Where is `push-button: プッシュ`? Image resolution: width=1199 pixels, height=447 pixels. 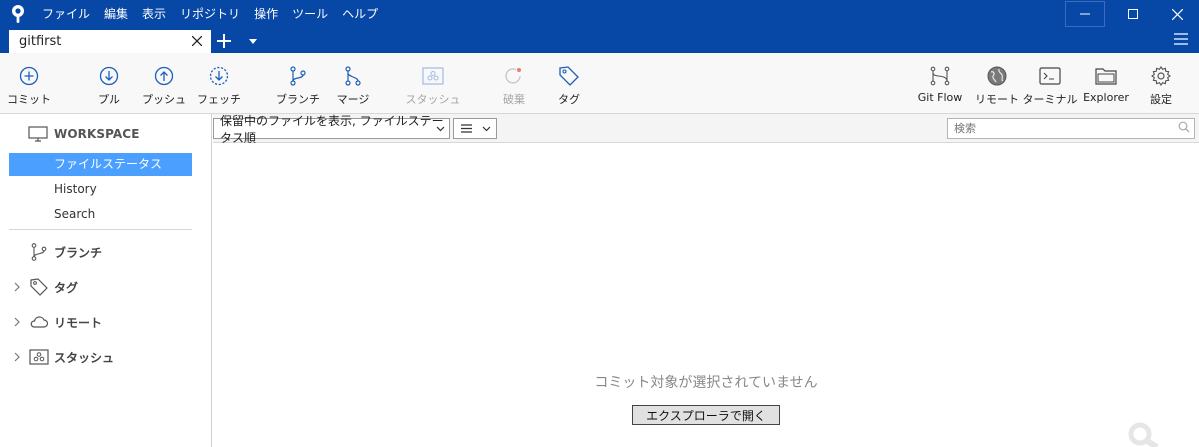 push-button: プッシュ is located at coordinates (164, 83).